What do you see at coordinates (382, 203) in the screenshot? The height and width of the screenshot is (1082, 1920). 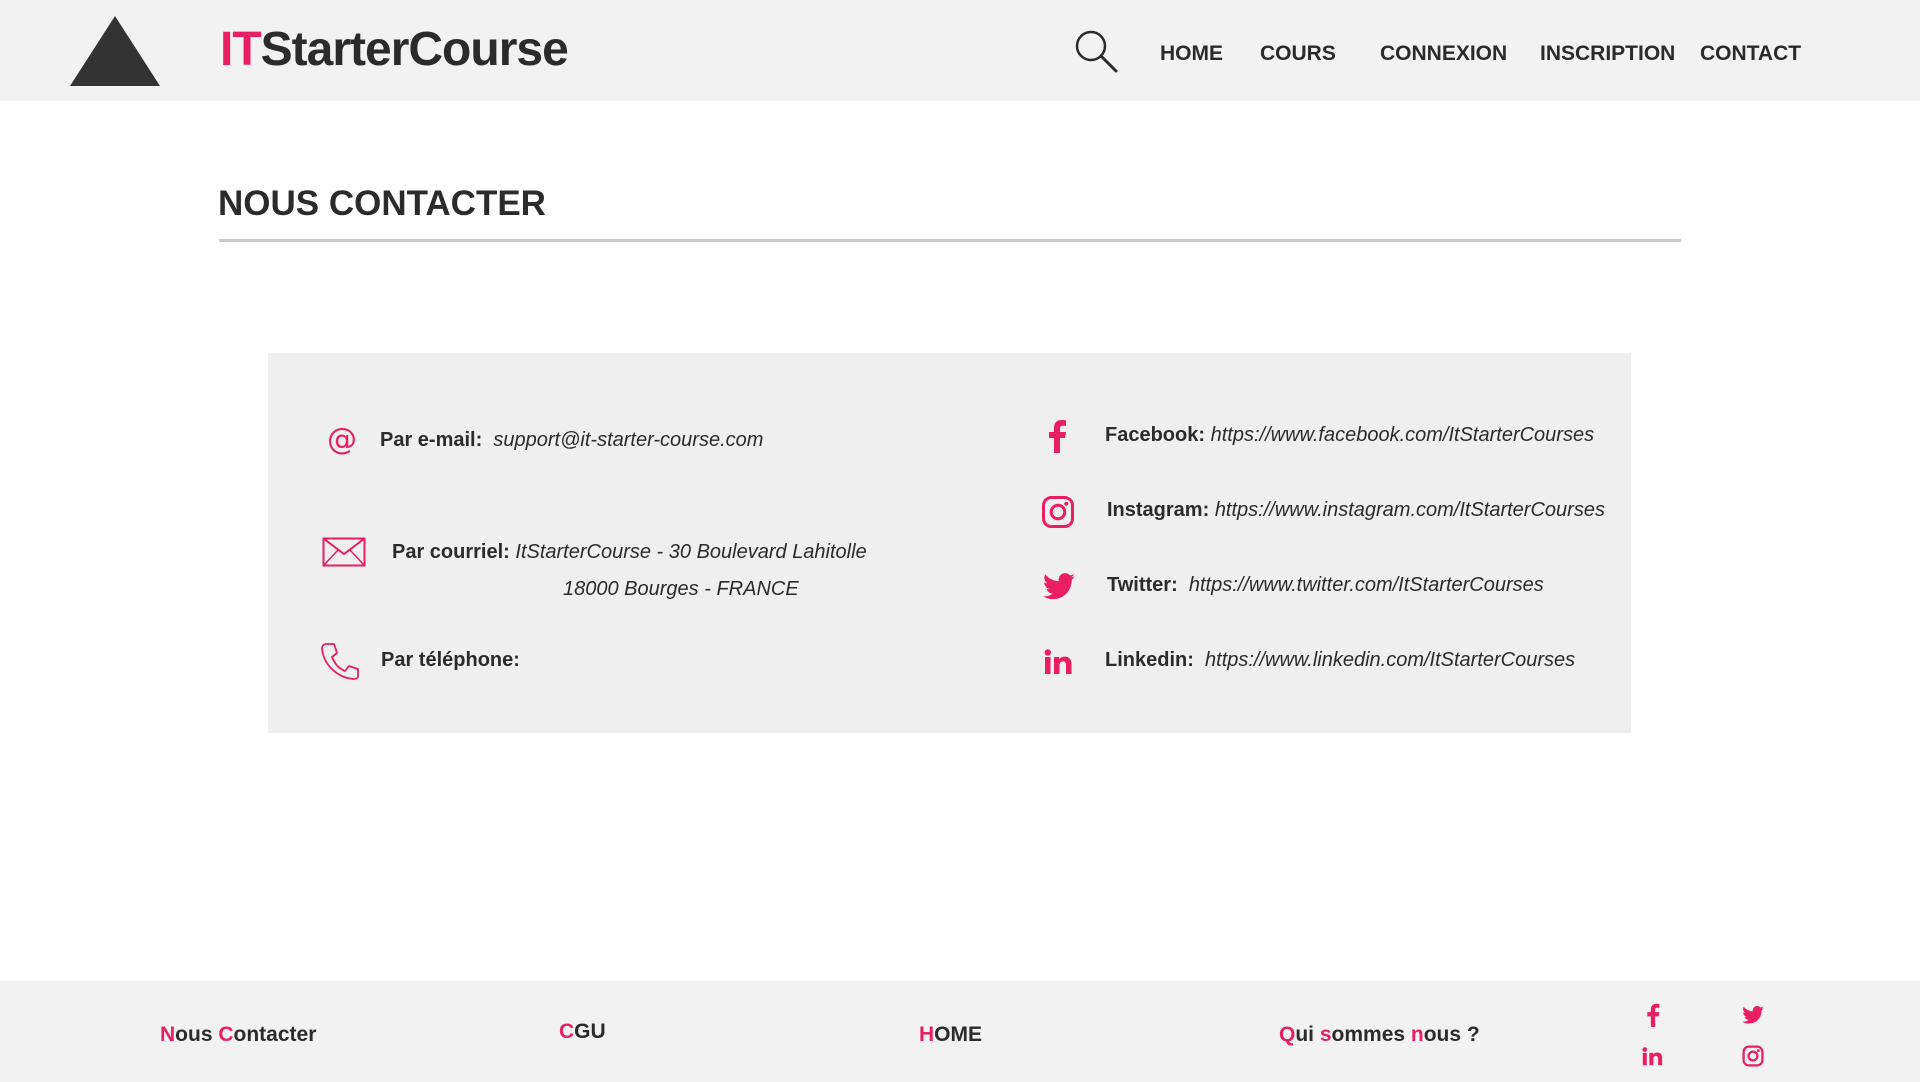 I see `page-title: NOUS CONTACTER` at bounding box center [382, 203].